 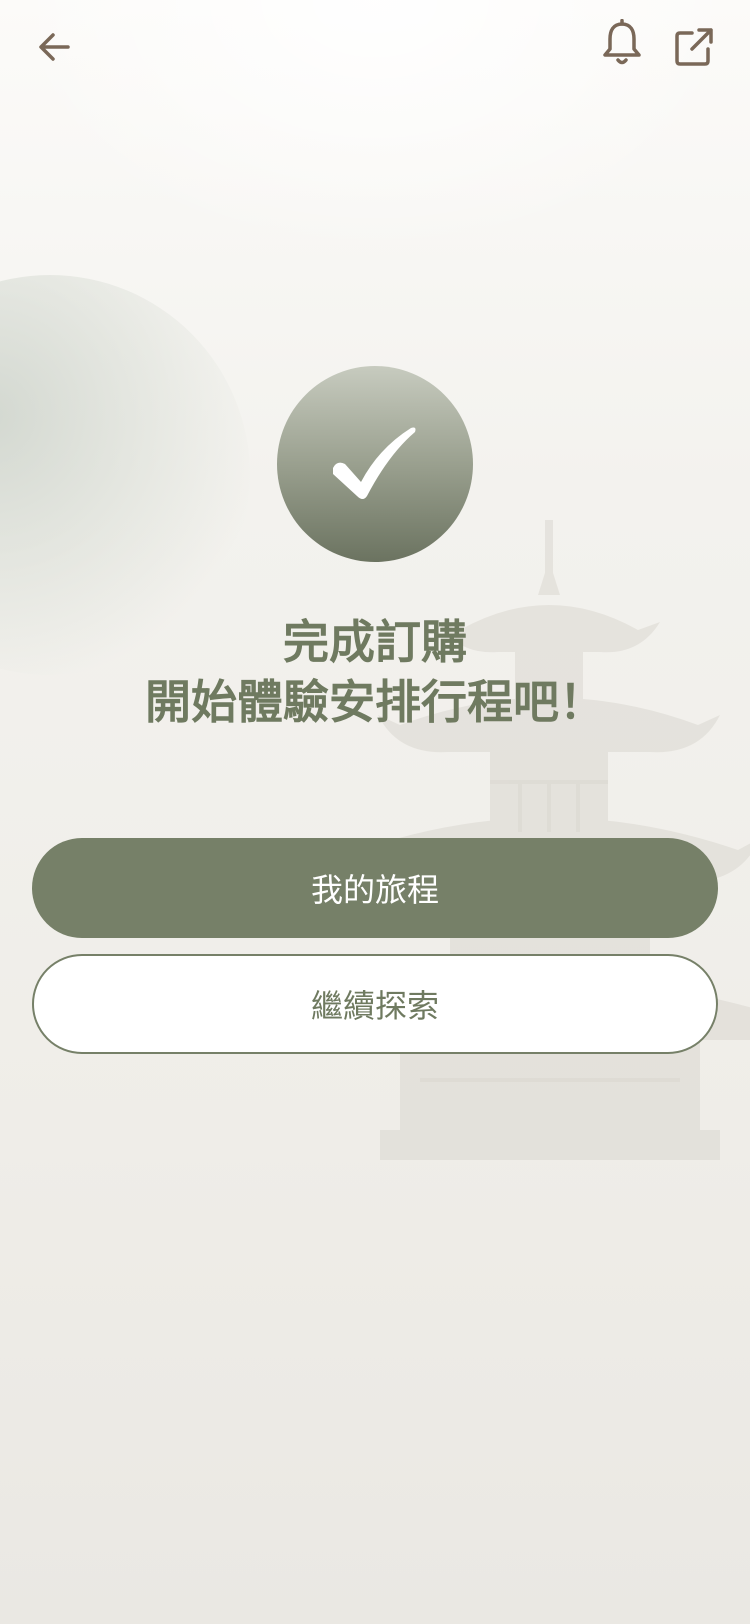 I want to click on continue-exploring-button-label: 繼續探索, so click(x=374, y=1006).